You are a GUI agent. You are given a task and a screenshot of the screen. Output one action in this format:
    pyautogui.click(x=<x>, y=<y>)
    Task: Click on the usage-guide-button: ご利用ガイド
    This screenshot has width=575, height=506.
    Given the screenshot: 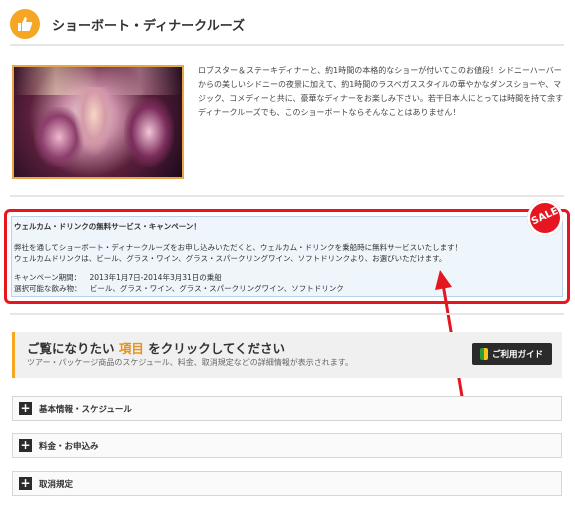 What is the action you would take?
    pyautogui.click(x=512, y=354)
    